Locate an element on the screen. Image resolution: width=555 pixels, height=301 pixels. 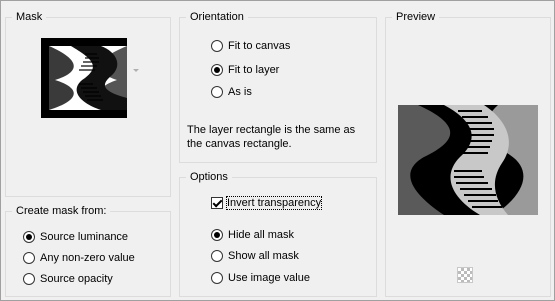
preview-image is located at coordinates (468, 160).